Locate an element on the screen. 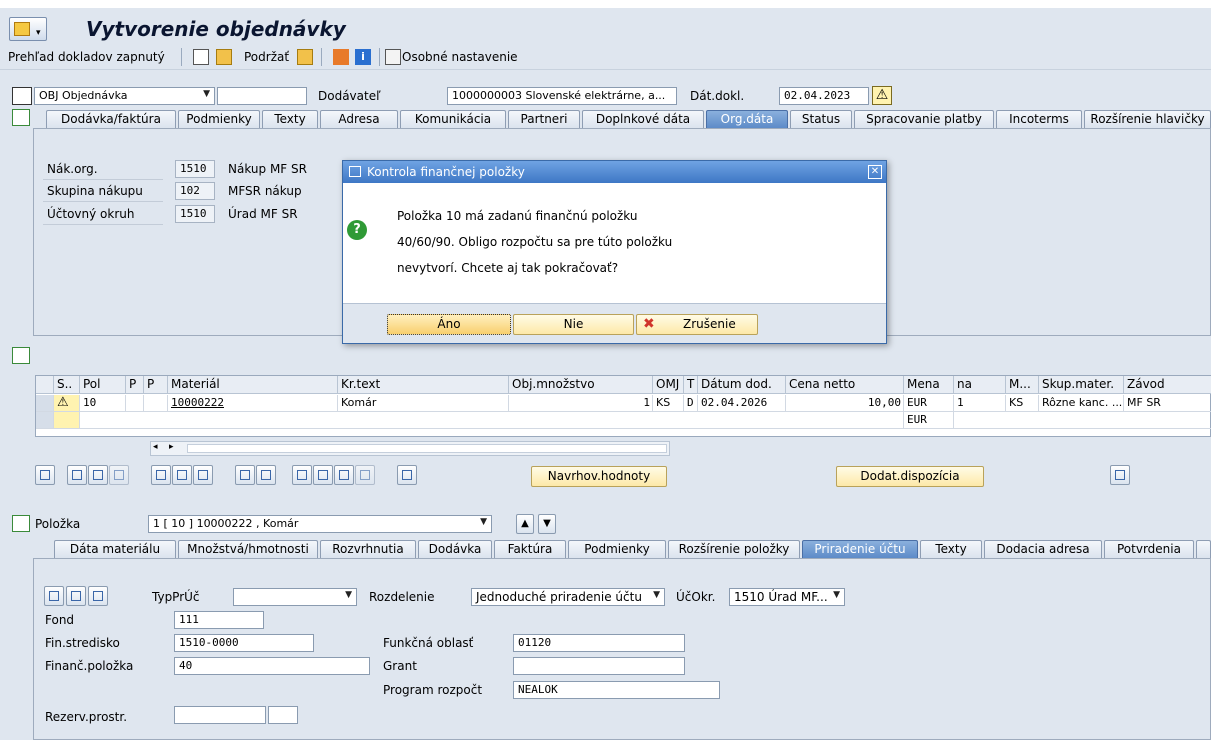  col-header: Materiál is located at coordinates (253, 385).